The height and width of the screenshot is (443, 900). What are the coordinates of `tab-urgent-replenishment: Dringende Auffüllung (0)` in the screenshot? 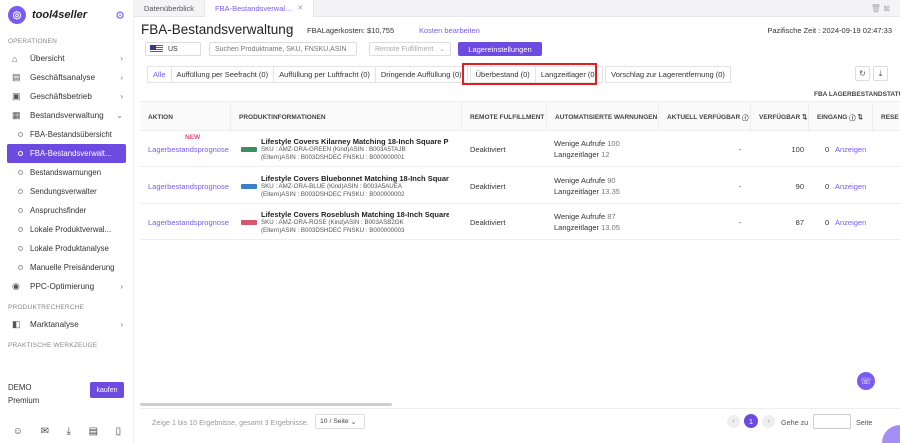 It's located at (421, 74).